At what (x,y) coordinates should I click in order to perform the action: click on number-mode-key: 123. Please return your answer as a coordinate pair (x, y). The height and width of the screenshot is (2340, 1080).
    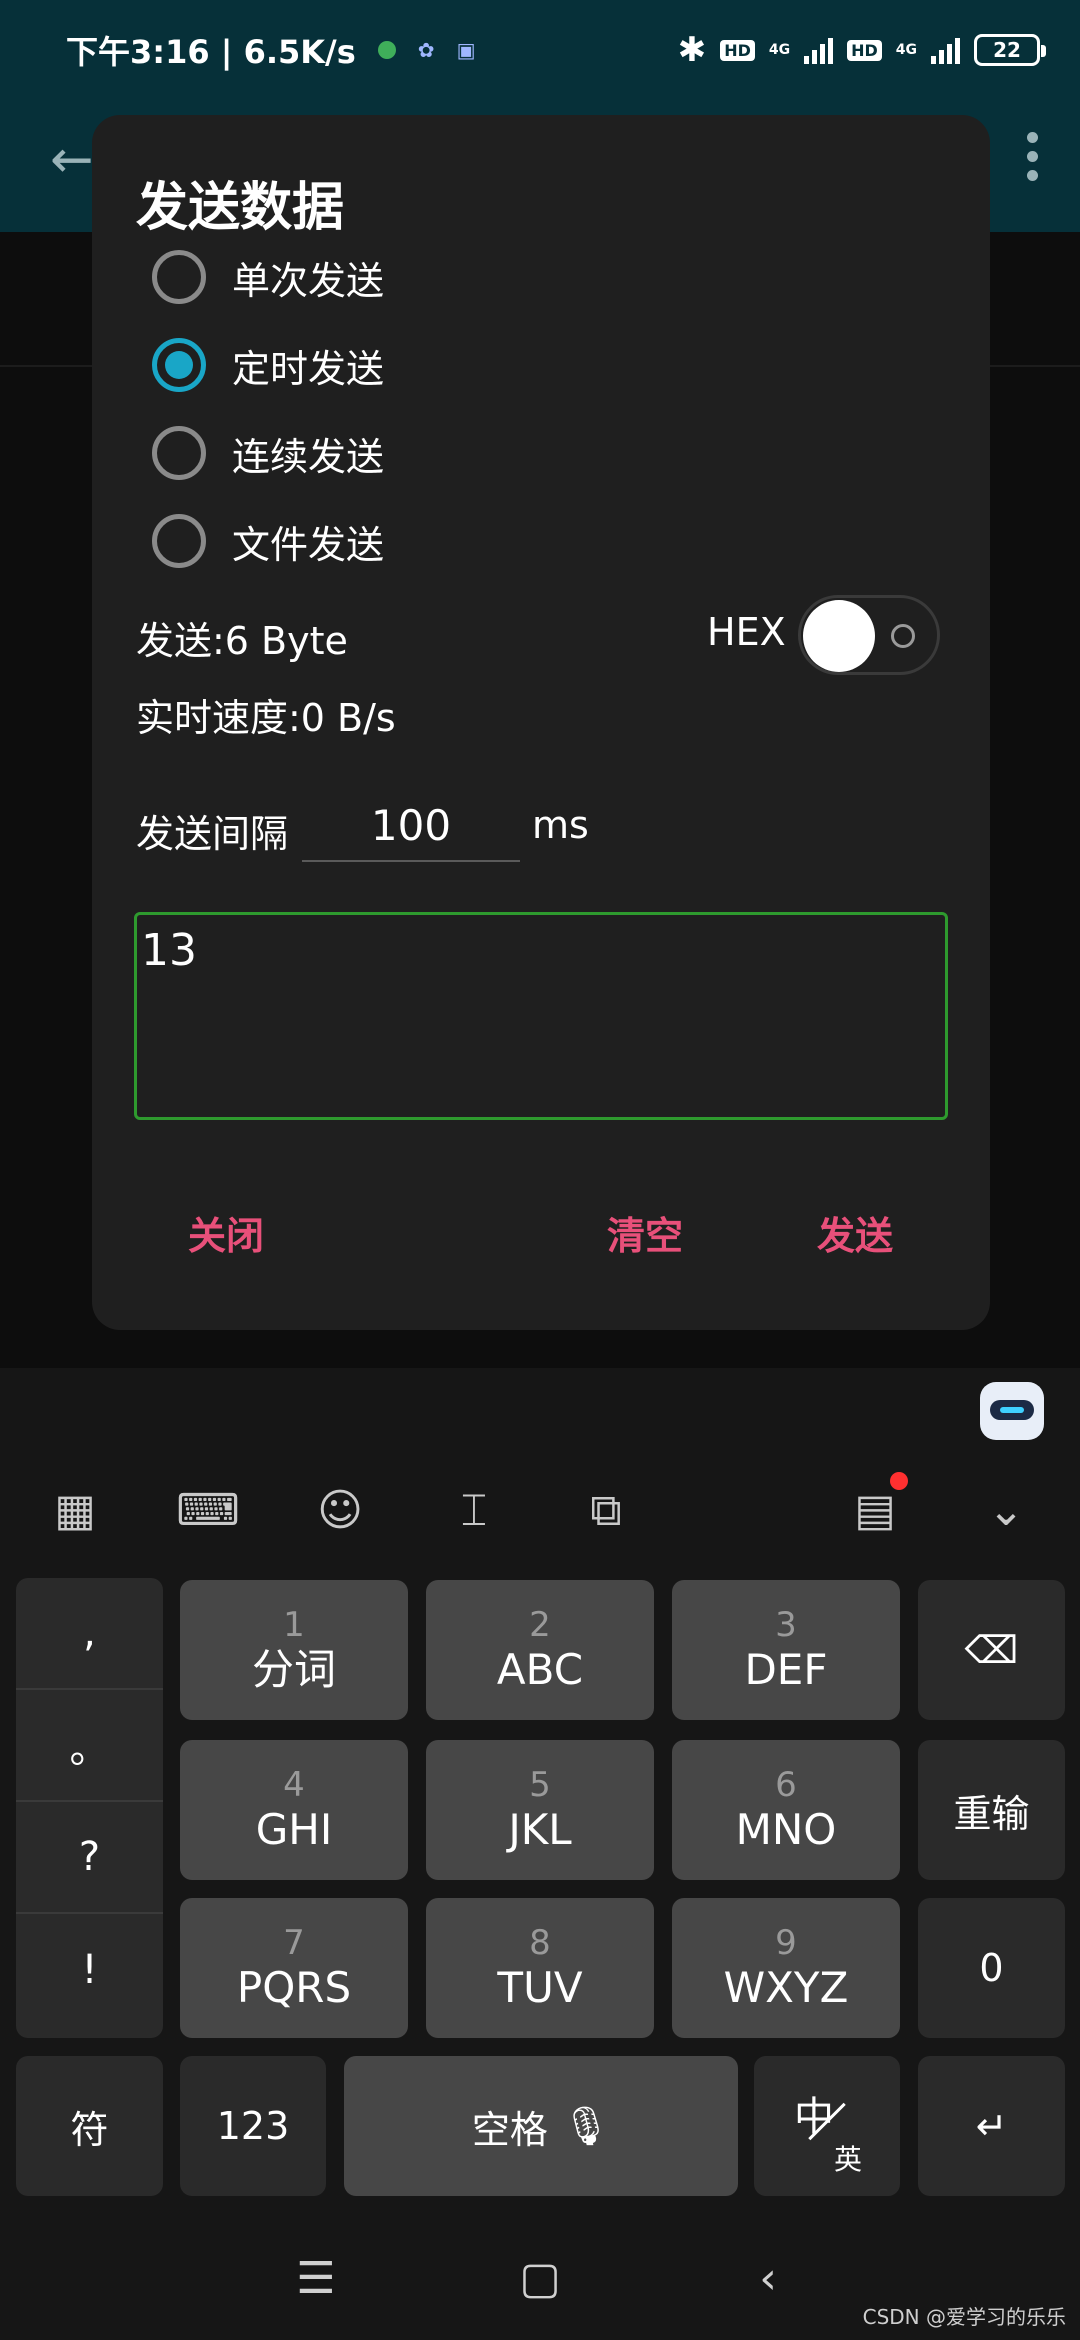
    Looking at the image, I should click on (253, 2126).